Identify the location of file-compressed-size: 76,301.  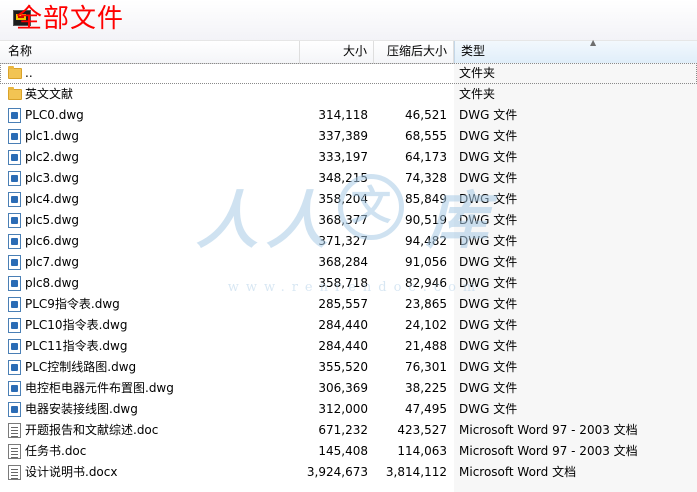
(426, 367).